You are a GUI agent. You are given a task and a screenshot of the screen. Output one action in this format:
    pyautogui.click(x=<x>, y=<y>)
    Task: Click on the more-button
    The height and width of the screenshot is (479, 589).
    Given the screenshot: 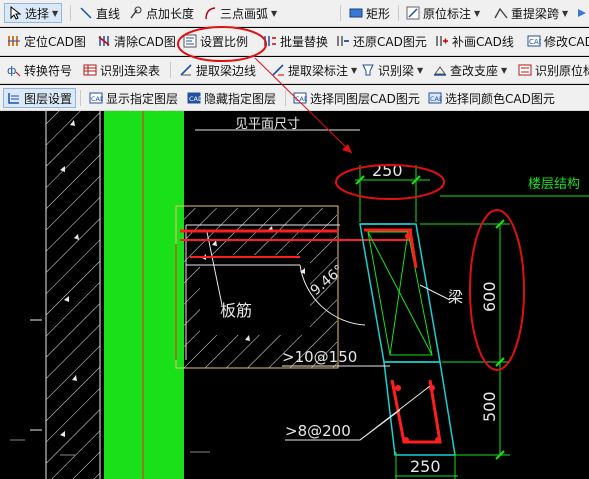 What is the action you would take?
    pyautogui.click(x=580, y=13)
    